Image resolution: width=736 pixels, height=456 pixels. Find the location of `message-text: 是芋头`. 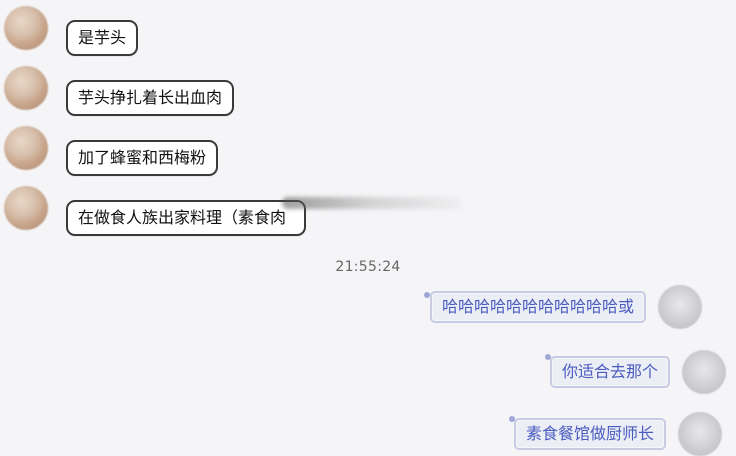

message-text: 是芋头 is located at coordinates (102, 37).